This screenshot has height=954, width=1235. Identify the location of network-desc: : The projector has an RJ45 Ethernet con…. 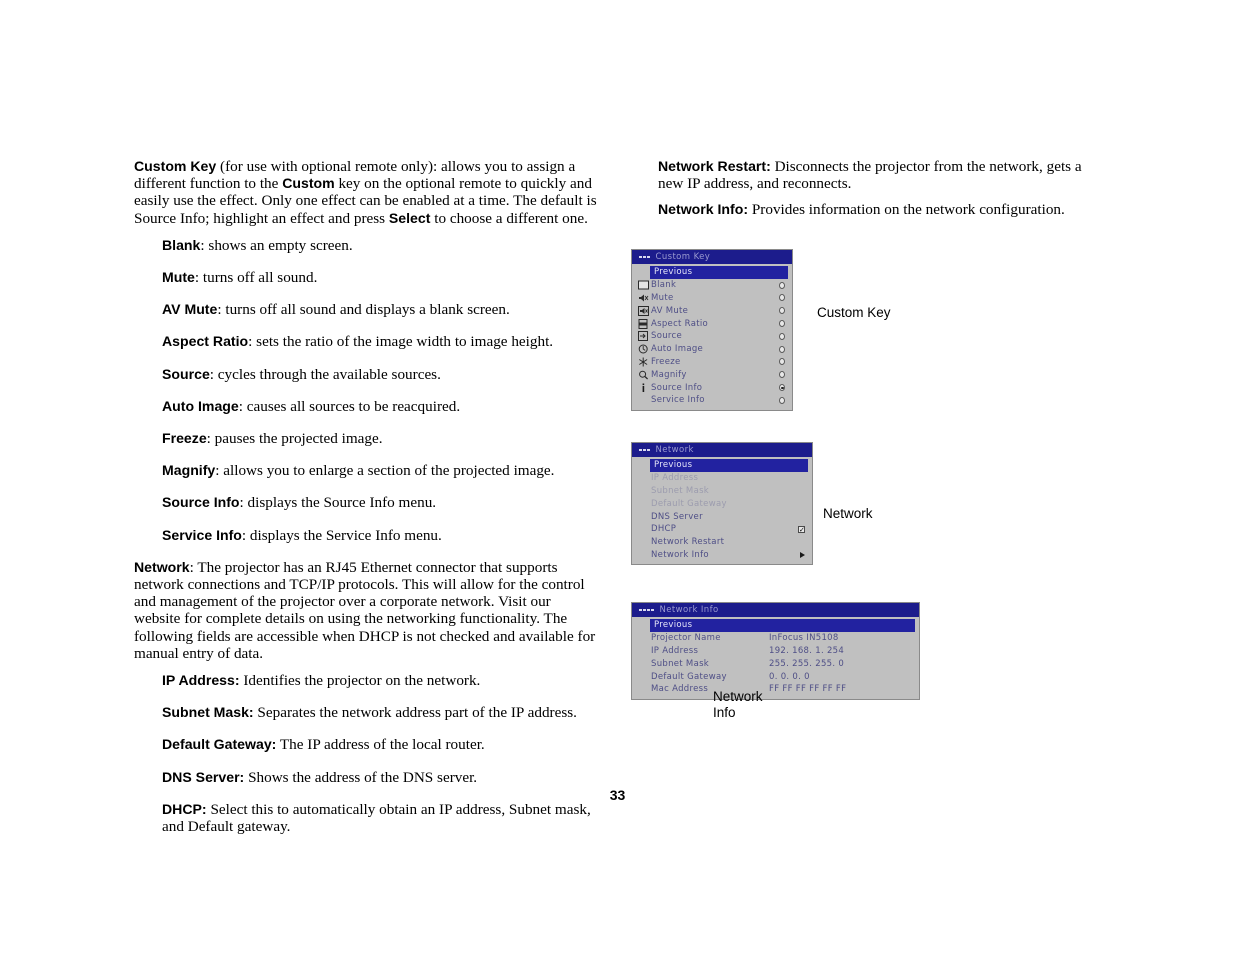
(365, 610).